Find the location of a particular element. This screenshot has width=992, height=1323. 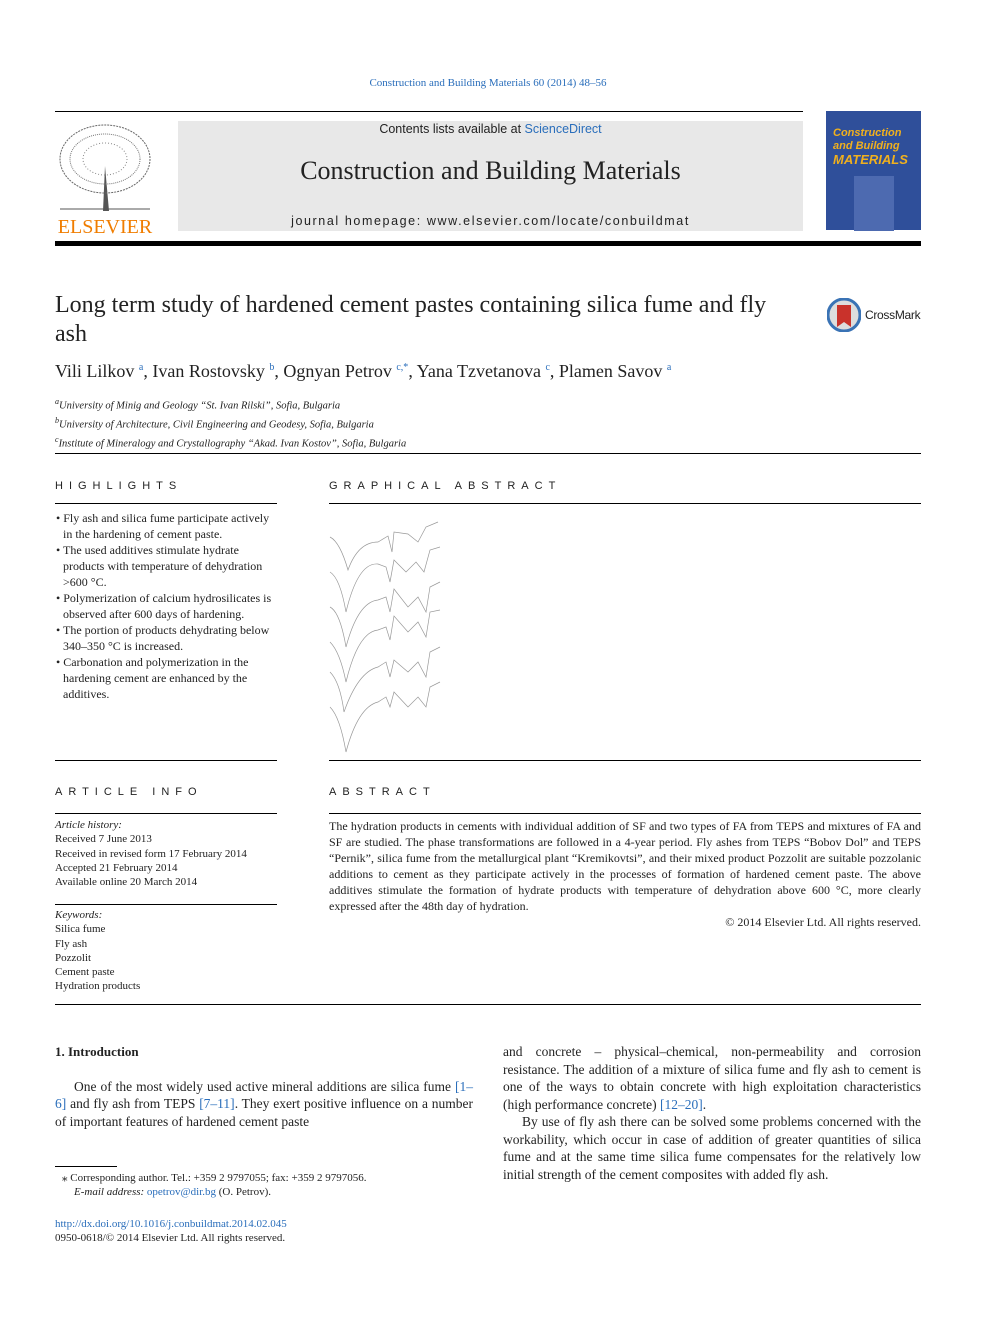

history-item: Accepted 21 February 2014 is located at coordinates (116, 867).